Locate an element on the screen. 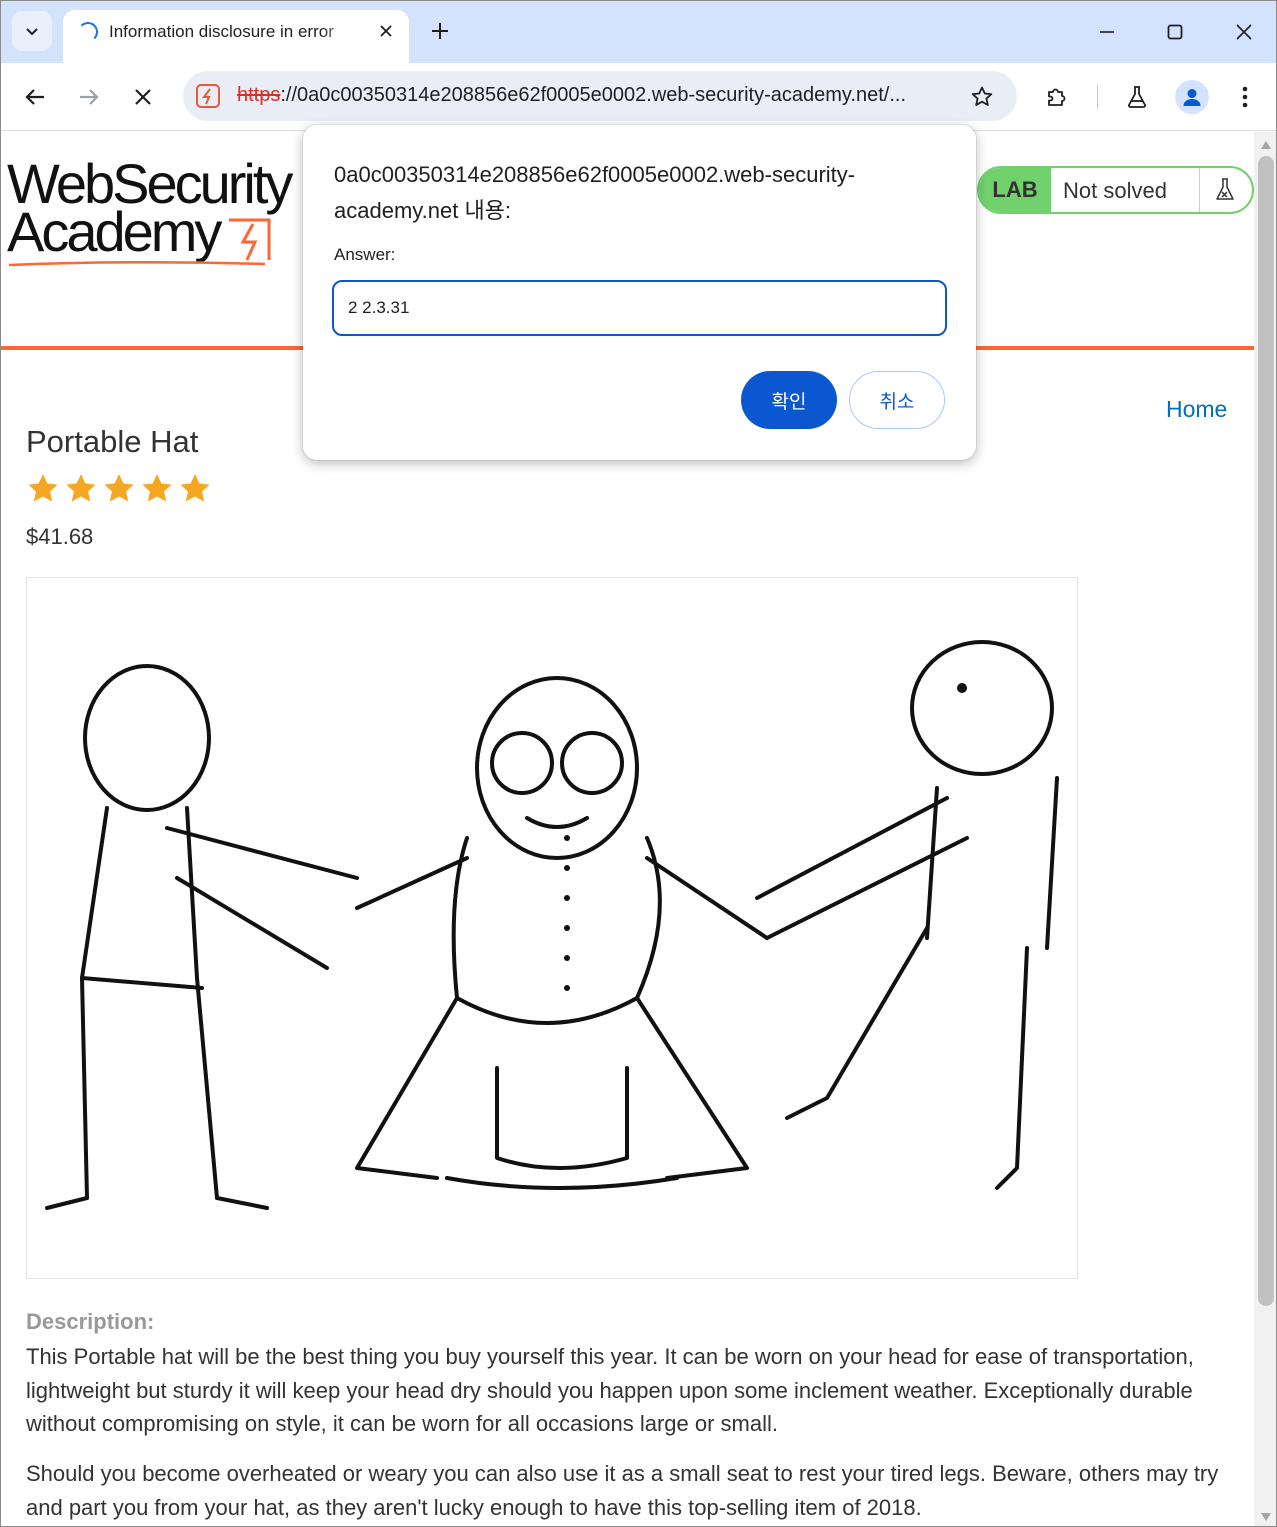 This screenshot has height=1527, width=1277. bookmark-button is located at coordinates (982, 97).